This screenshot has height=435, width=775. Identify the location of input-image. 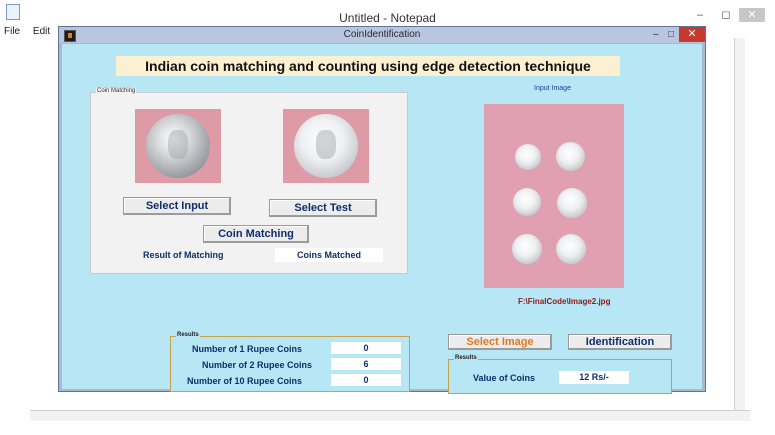
(554, 196).